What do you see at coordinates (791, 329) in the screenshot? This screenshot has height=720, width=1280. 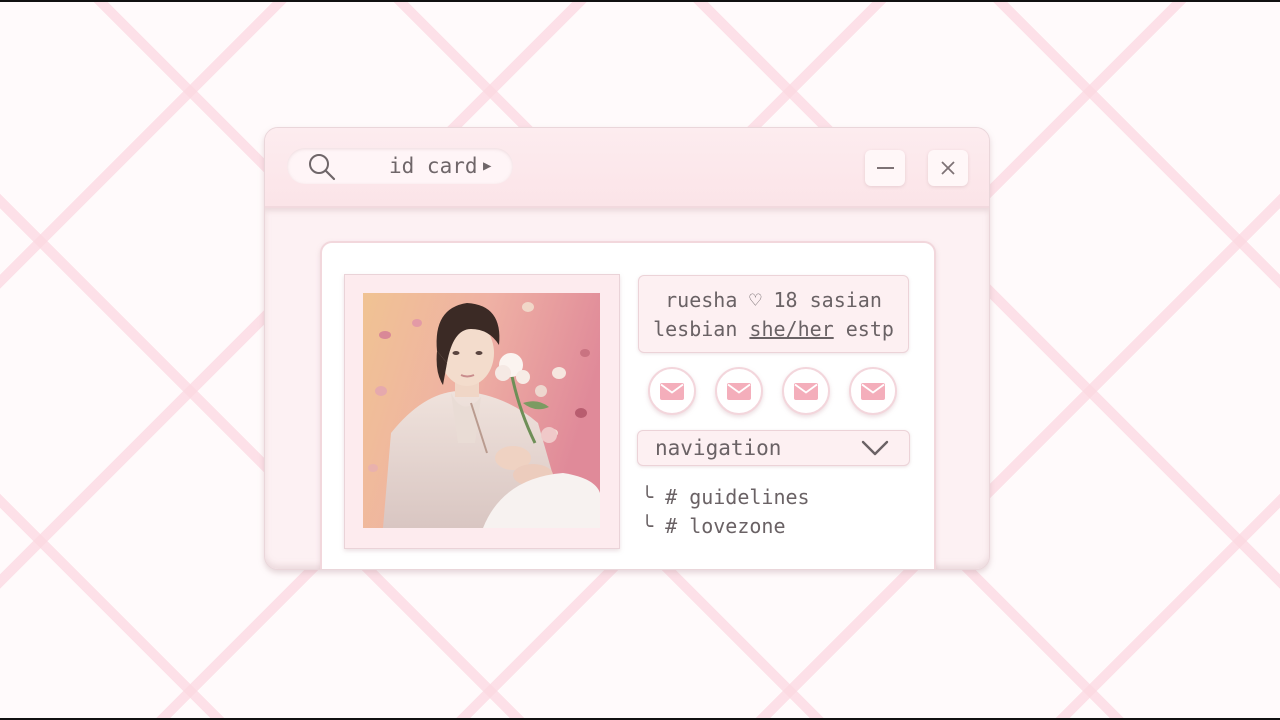 I see `pronouns-link: she/her` at bounding box center [791, 329].